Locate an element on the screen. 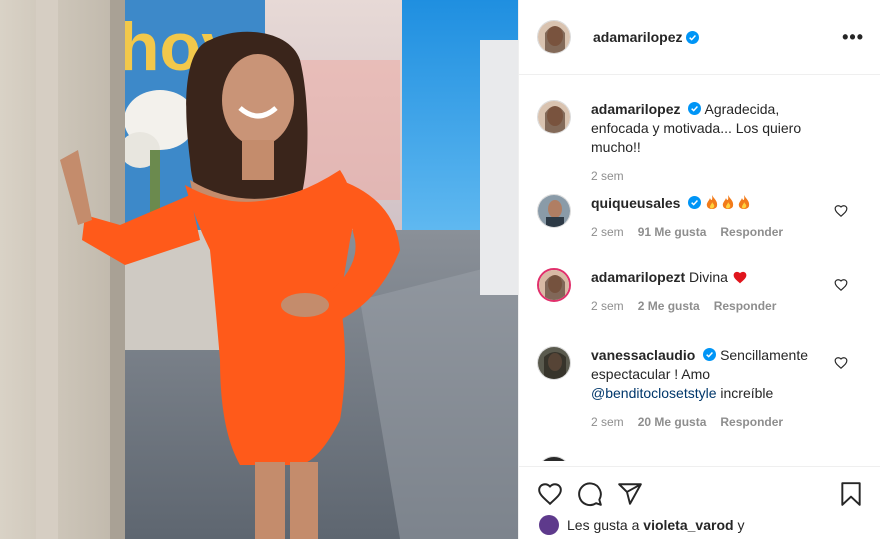 The image size is (880, 539). comment-item: quiqueusales 2 sem 91 Me gusta Responder is located at coordinates (701, 216).